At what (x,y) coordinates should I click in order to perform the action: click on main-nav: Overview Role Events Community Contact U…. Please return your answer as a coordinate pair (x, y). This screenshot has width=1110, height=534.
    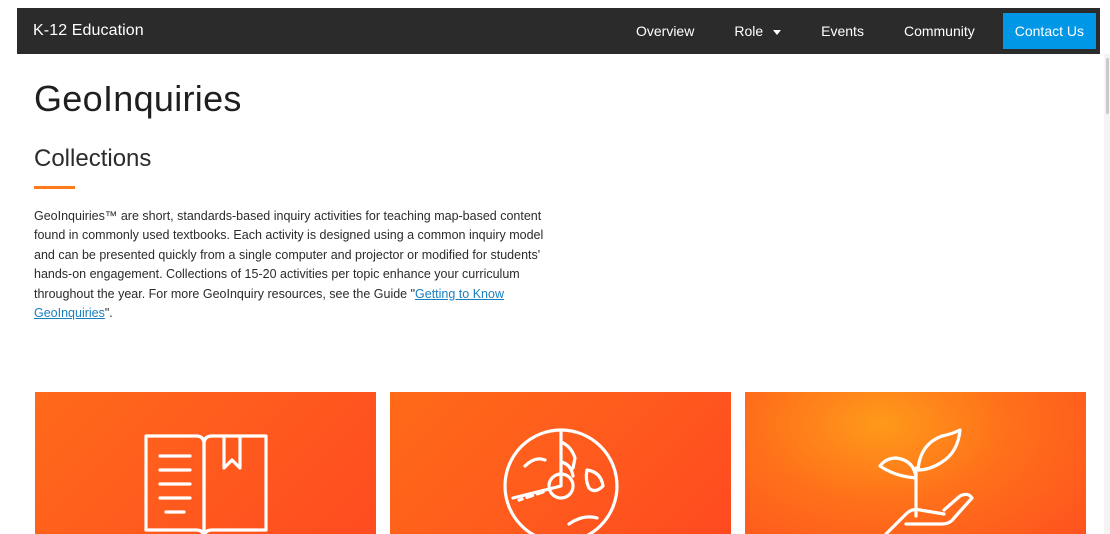
    Looking at the image, I should click on (858, 31).